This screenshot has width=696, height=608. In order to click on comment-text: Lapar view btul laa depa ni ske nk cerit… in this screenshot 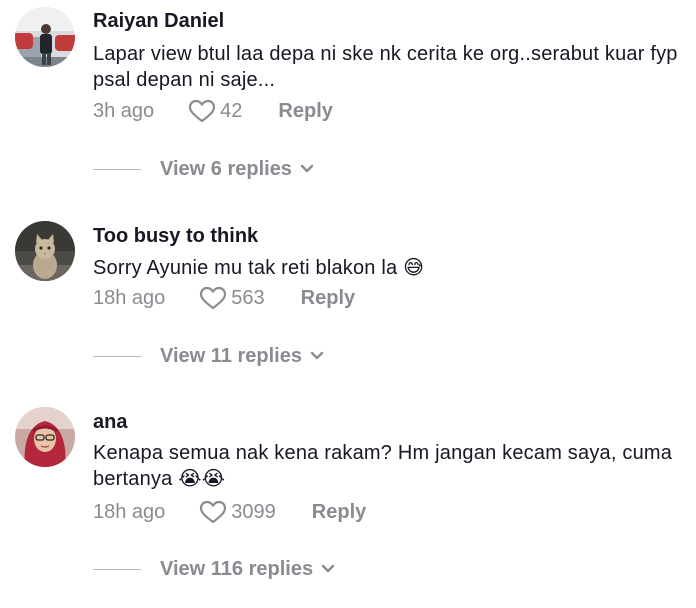, I will do `click(390, 67)`.